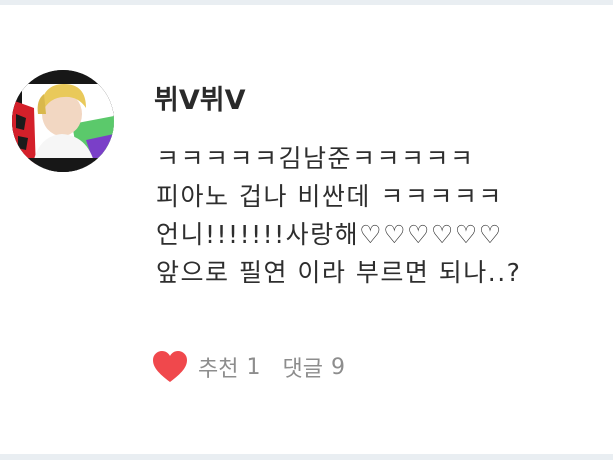  I want to click on reply-button: 댓글 9, so click(313, 367).